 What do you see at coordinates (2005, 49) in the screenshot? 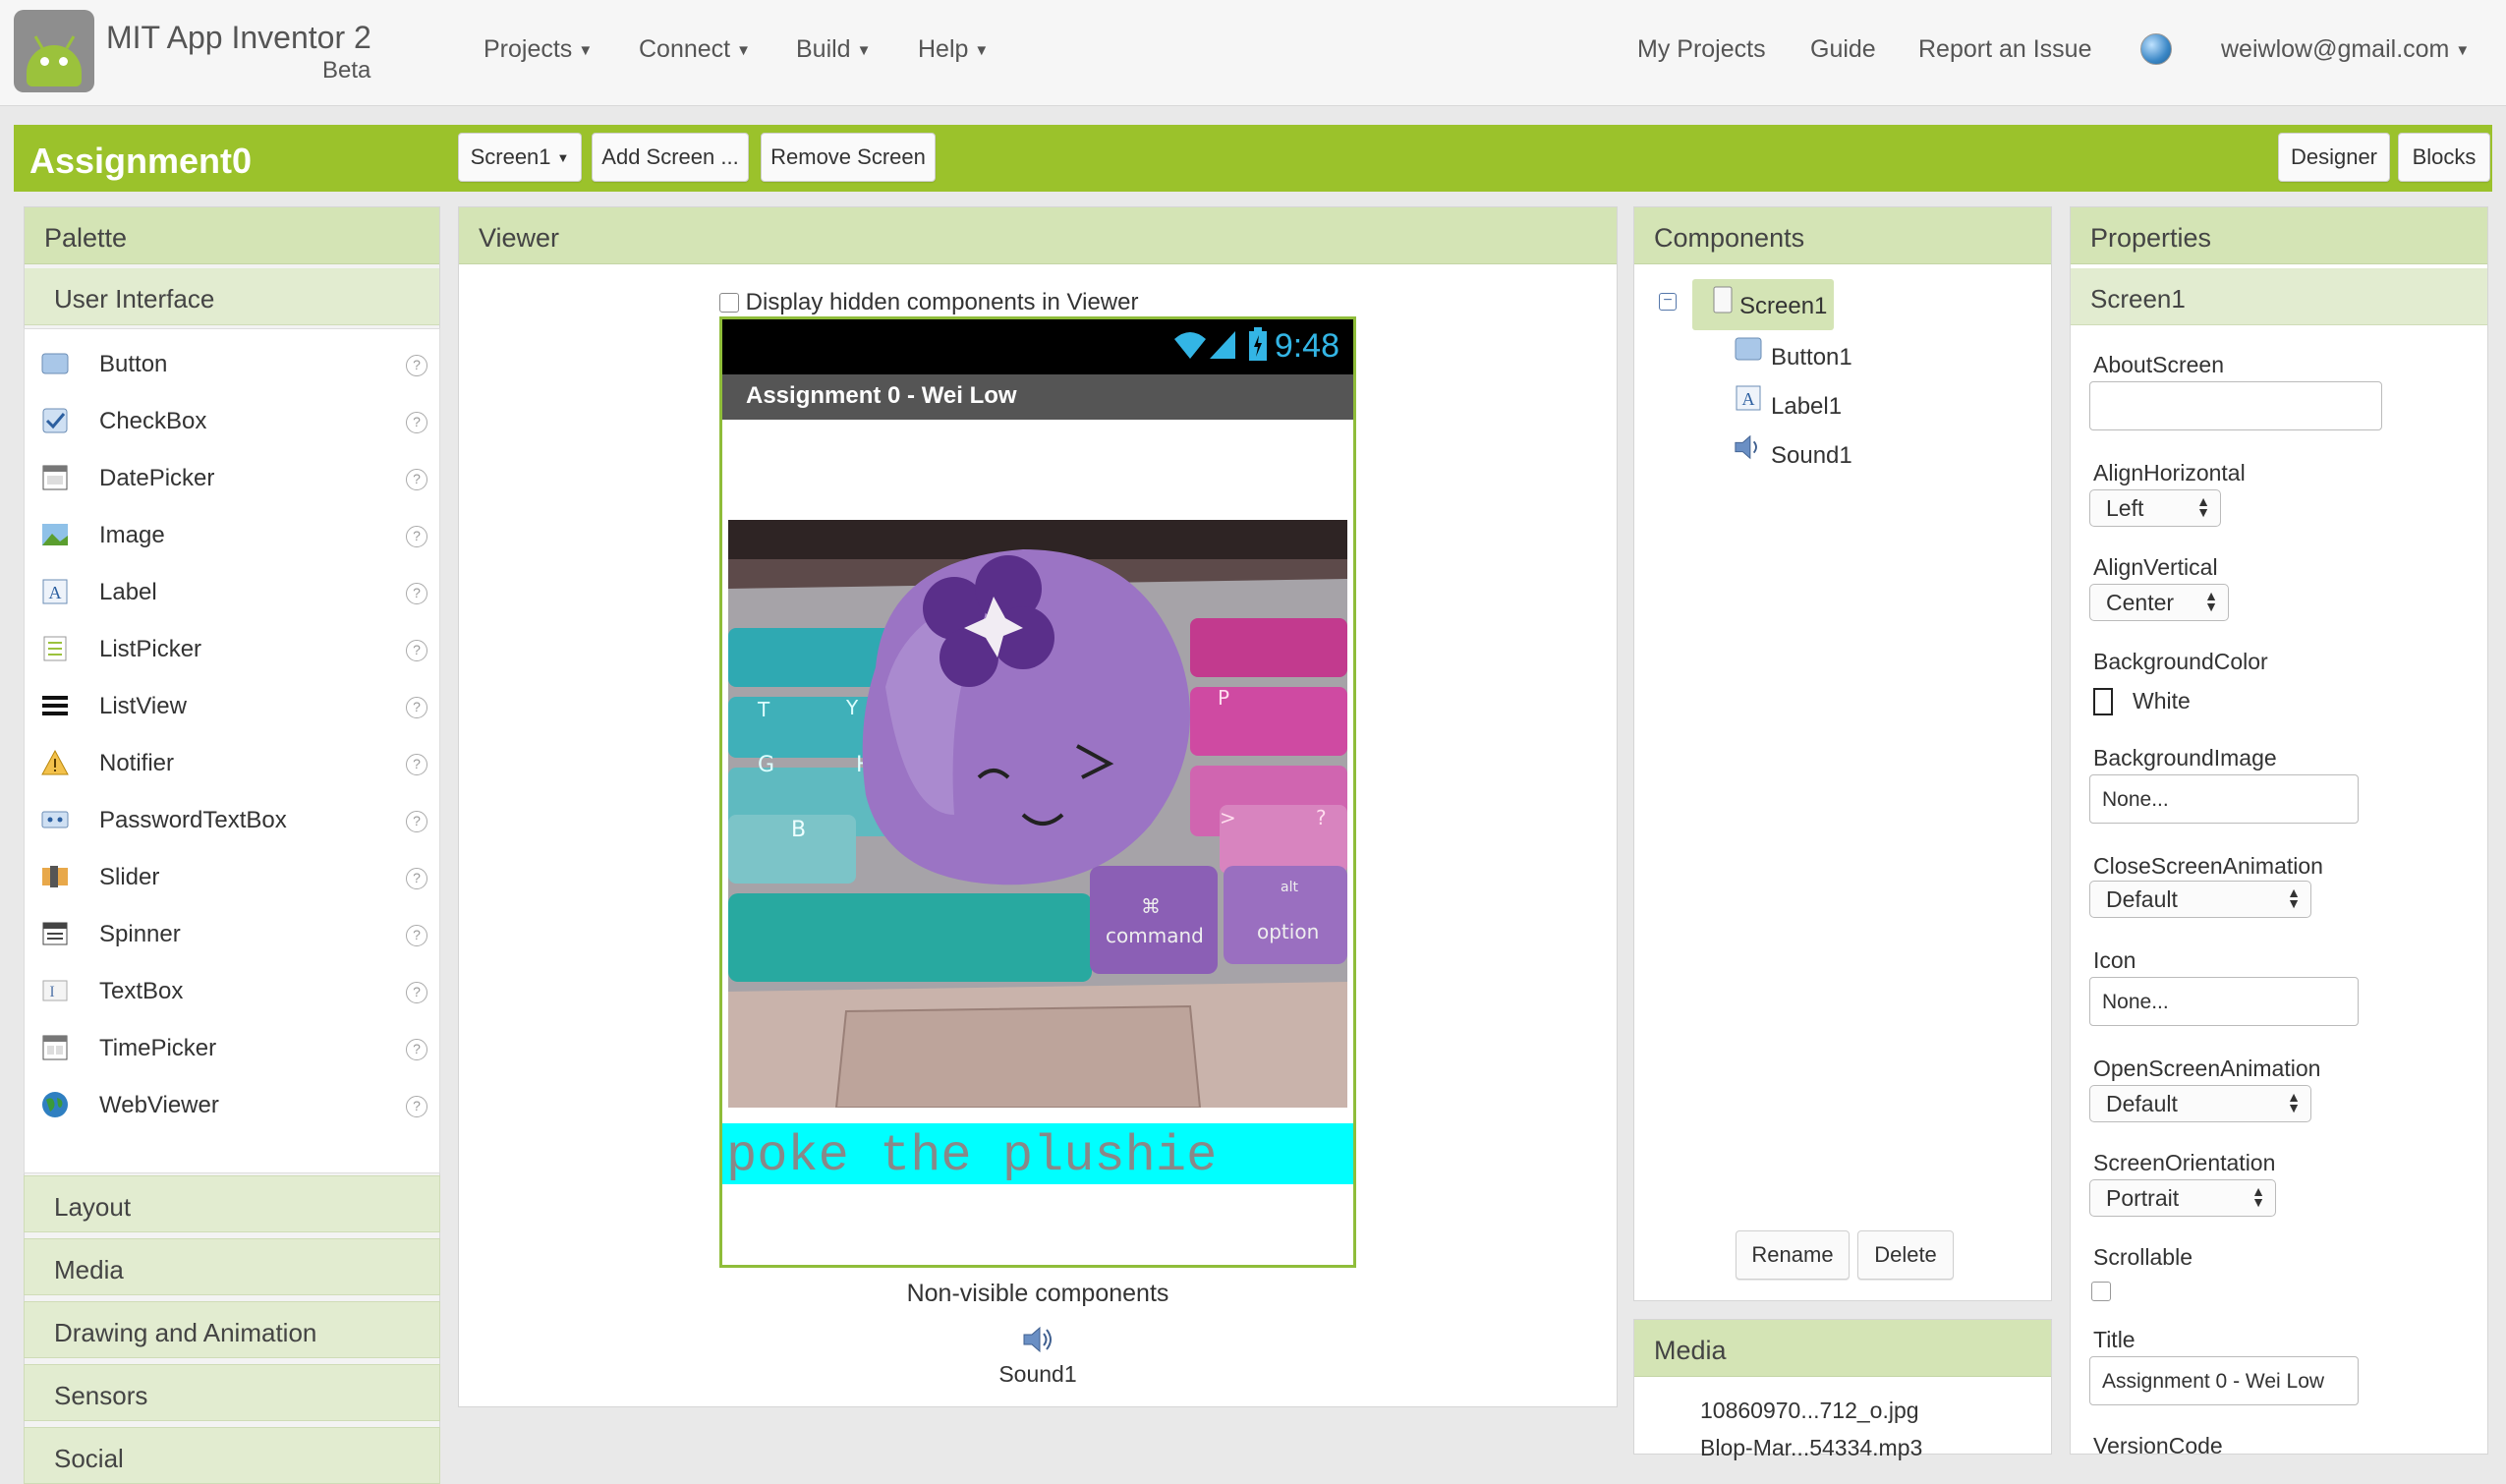
I see `report-issue-link: Report an Issue` at bounding box center [2005, 49].